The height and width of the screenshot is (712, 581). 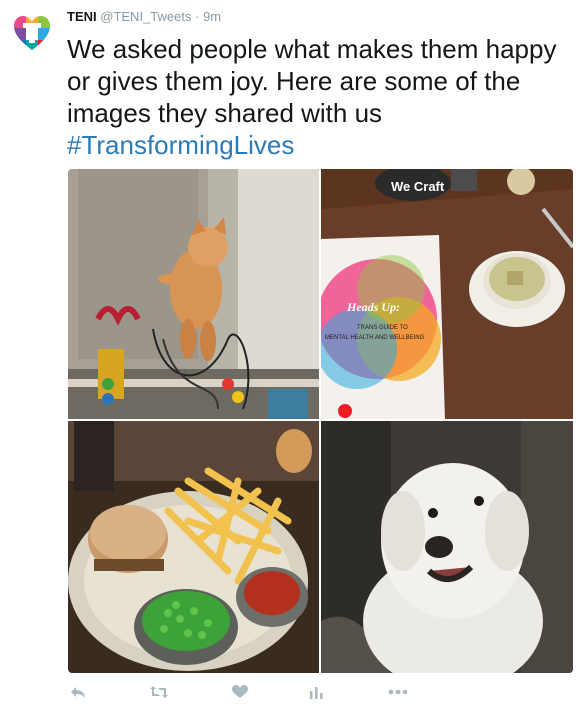 I want to click on tweet-header: TENI @TENI_Tweets · 9m, so click(x=144, y=17).